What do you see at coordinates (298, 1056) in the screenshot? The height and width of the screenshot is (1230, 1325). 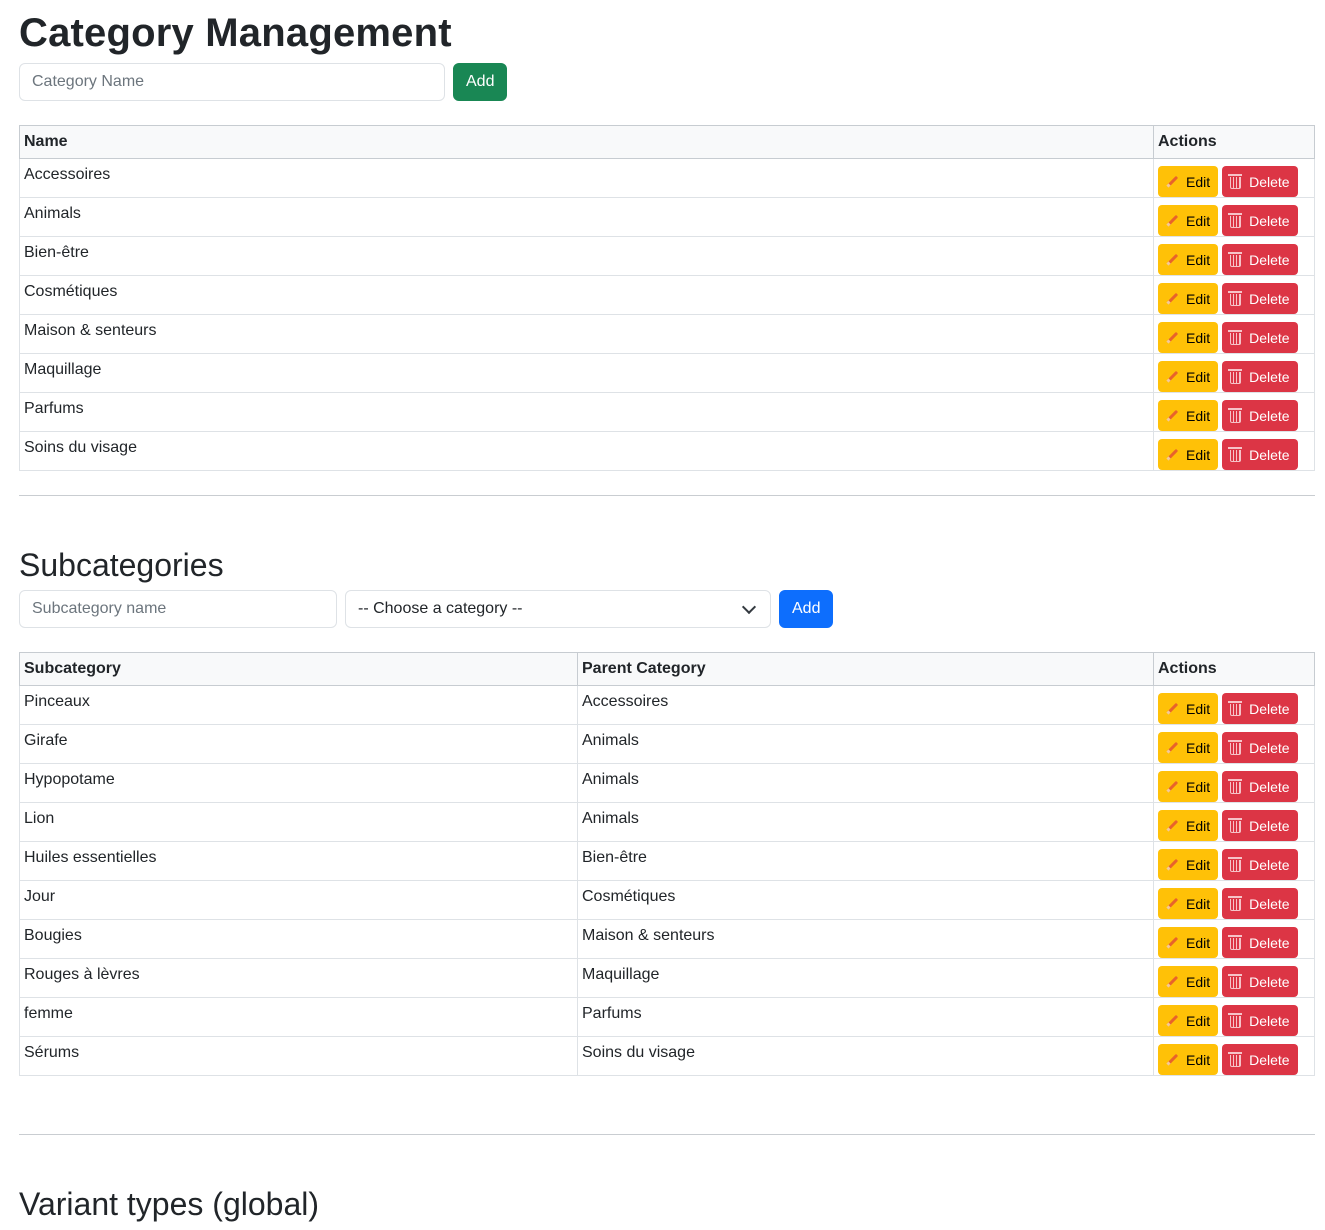 I see `subcategory-name-cell: Sérums` at bounding box center [298, 1056].